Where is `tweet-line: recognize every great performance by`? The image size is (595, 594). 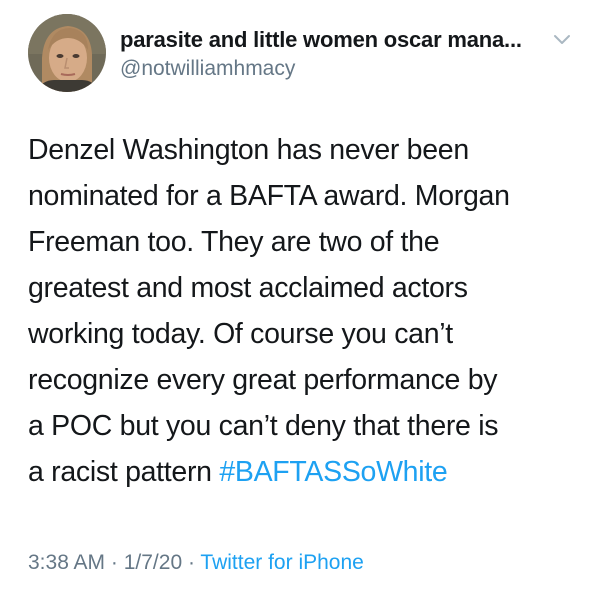 tweet-line: recognize every great performance by is located at coordinates (263, 380).